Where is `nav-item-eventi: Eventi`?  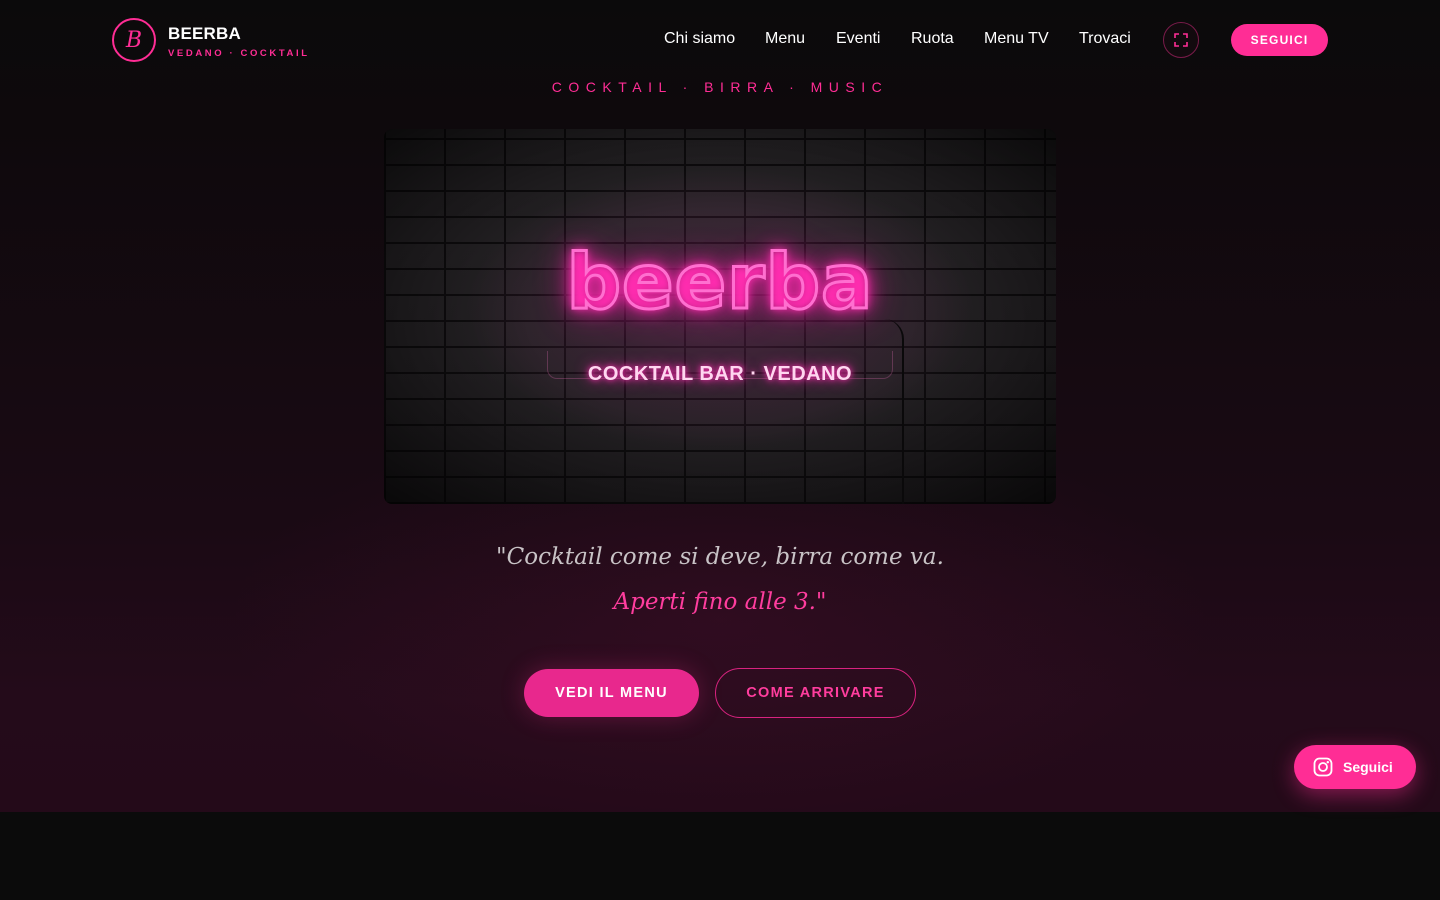 nav-item-eventi: Eventi is located at coordinates (858, 39).